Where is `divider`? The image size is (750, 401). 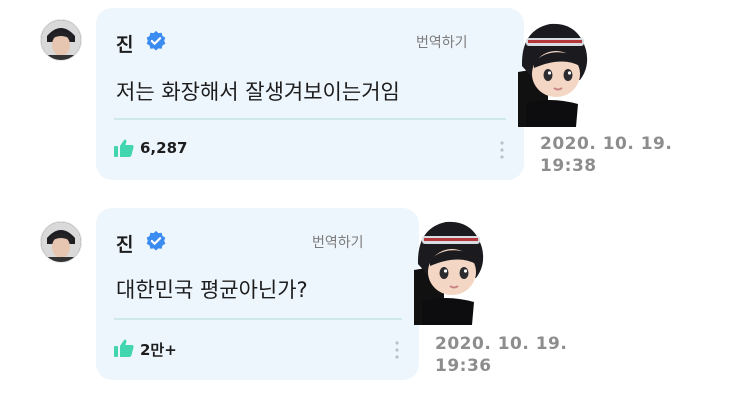
divider is located at coordinates (258, 319).